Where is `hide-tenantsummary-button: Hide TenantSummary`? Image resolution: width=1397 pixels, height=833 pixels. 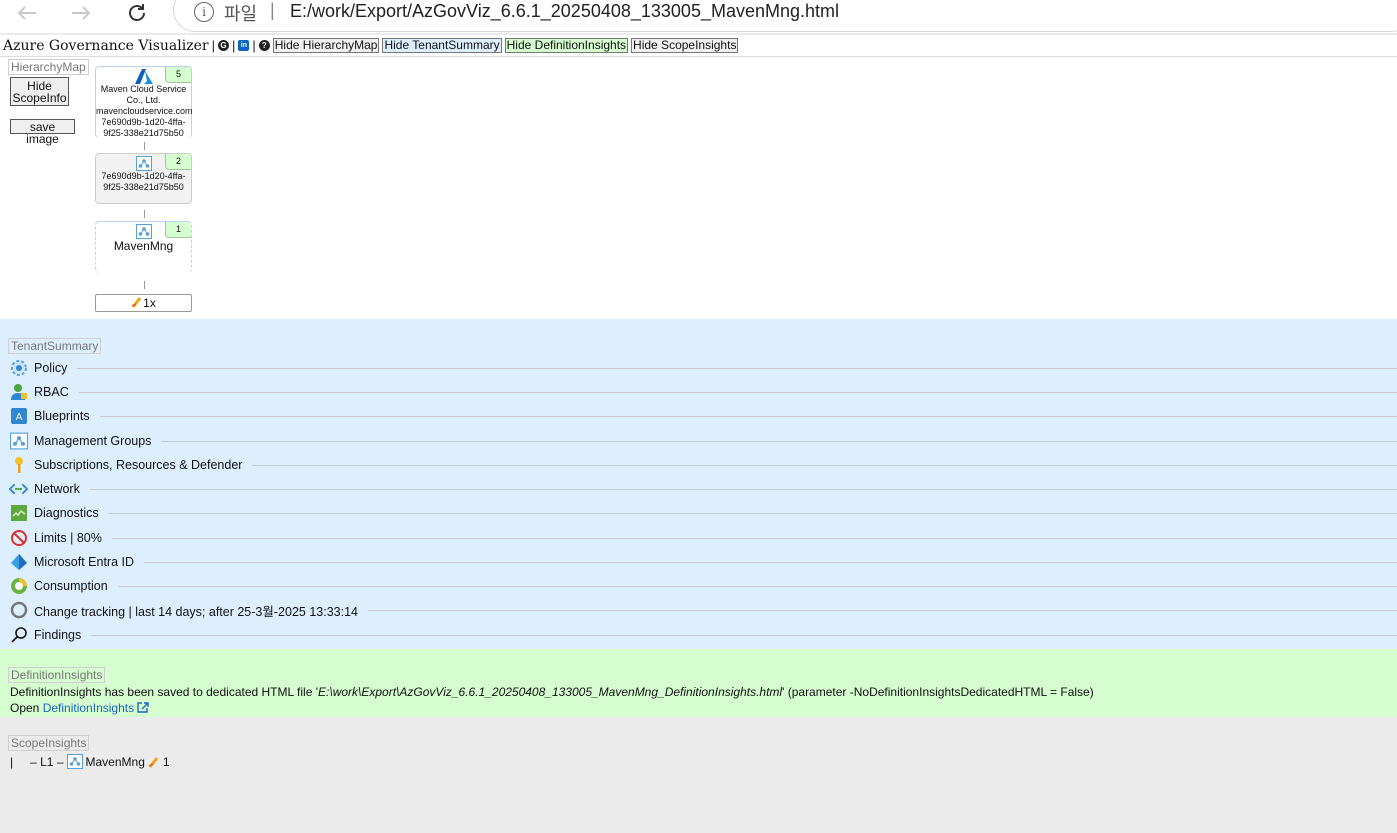
hide-tenantsummary-button: Hide TenantSummary is located at coordinates (442, 45).